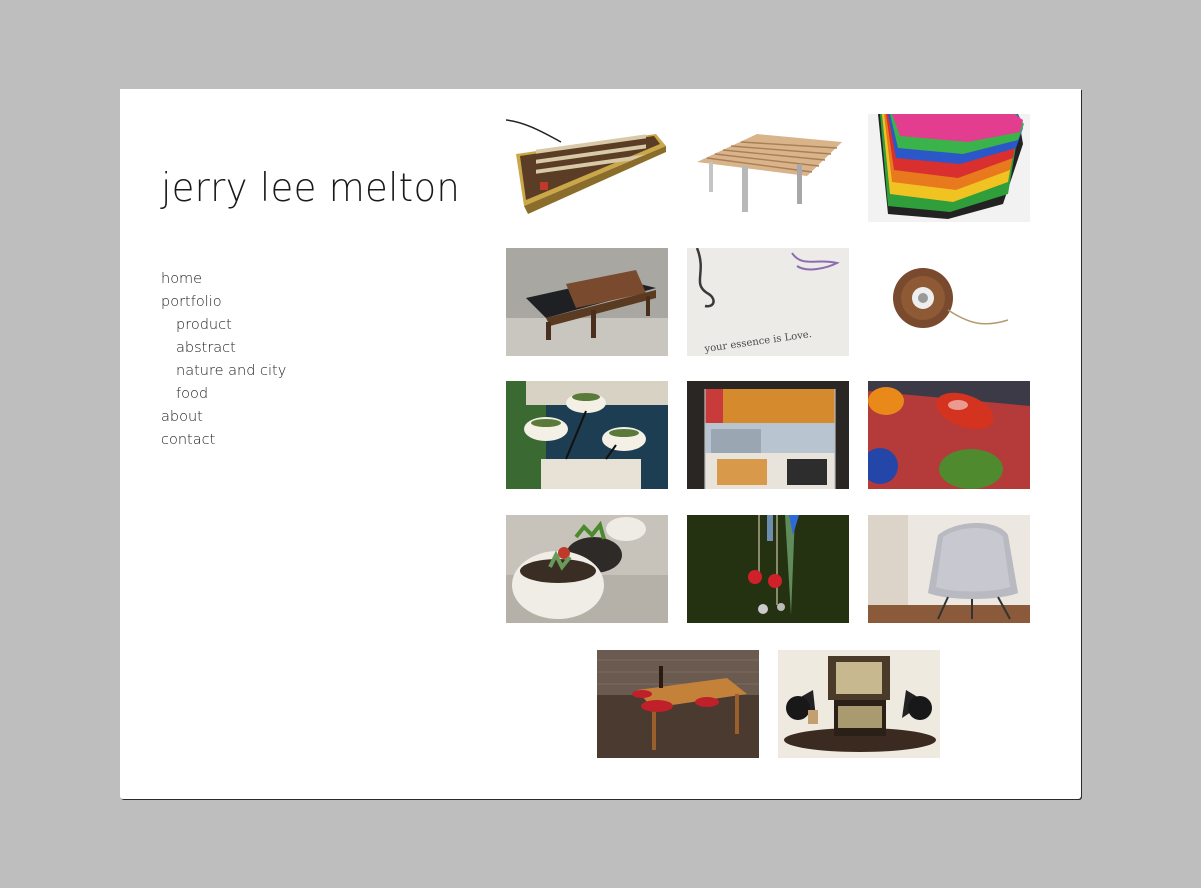 The height and width of the screenshot is (888, 1201). I want to click on love-card-image: your essence is Love., so click(768, 302).